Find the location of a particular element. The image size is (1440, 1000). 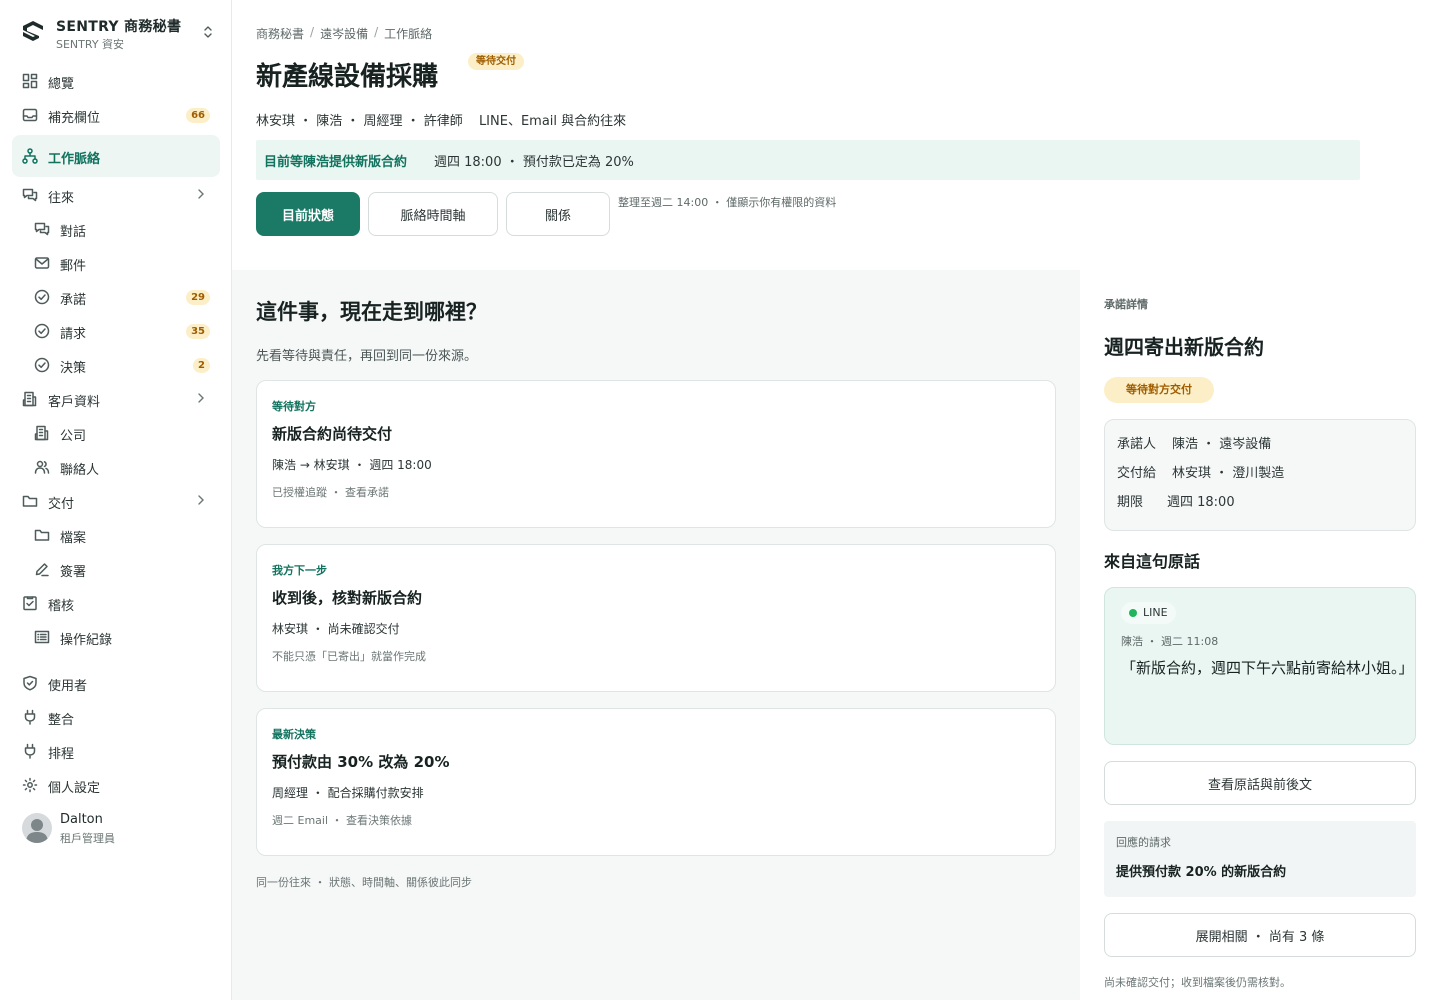

section-heading: 這件事，現在走到哪裡？ is located at coordinates (371, 312).